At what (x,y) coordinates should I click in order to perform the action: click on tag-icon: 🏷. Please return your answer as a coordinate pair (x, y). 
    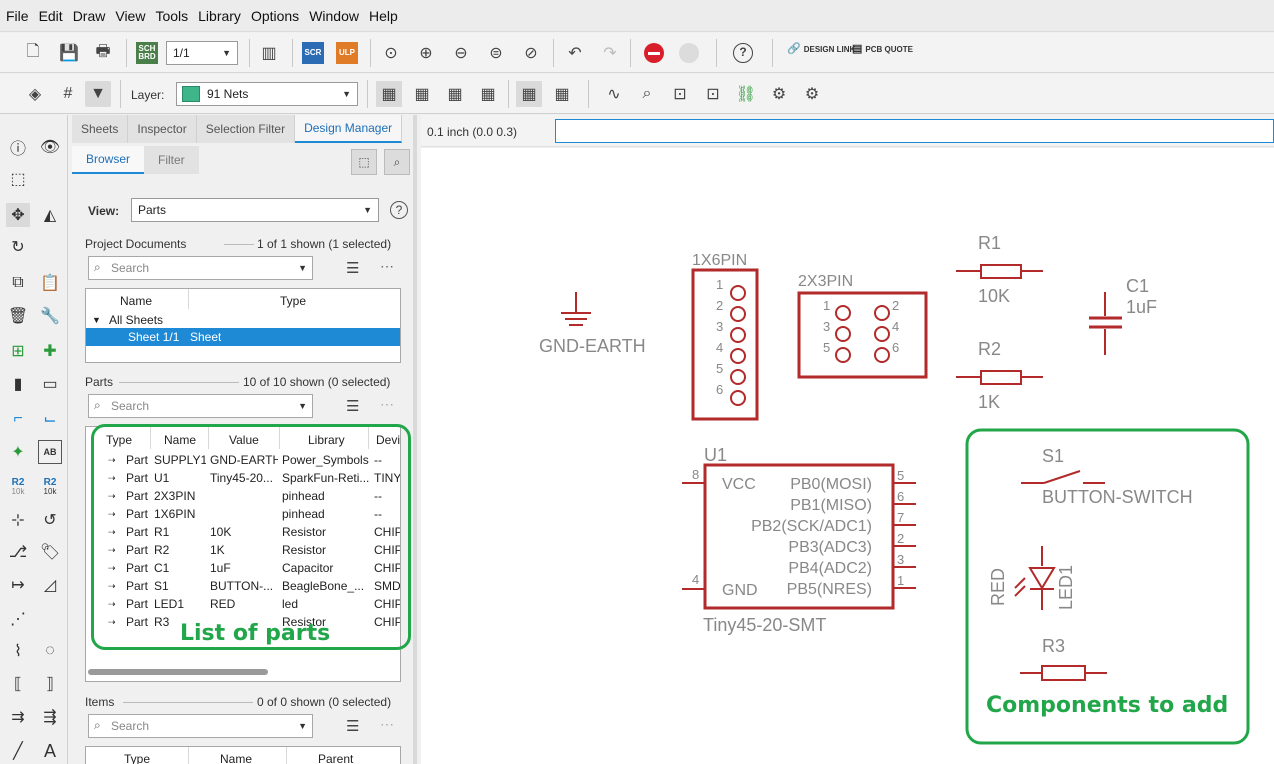
    Looking at the image, I should click on (50, 552).